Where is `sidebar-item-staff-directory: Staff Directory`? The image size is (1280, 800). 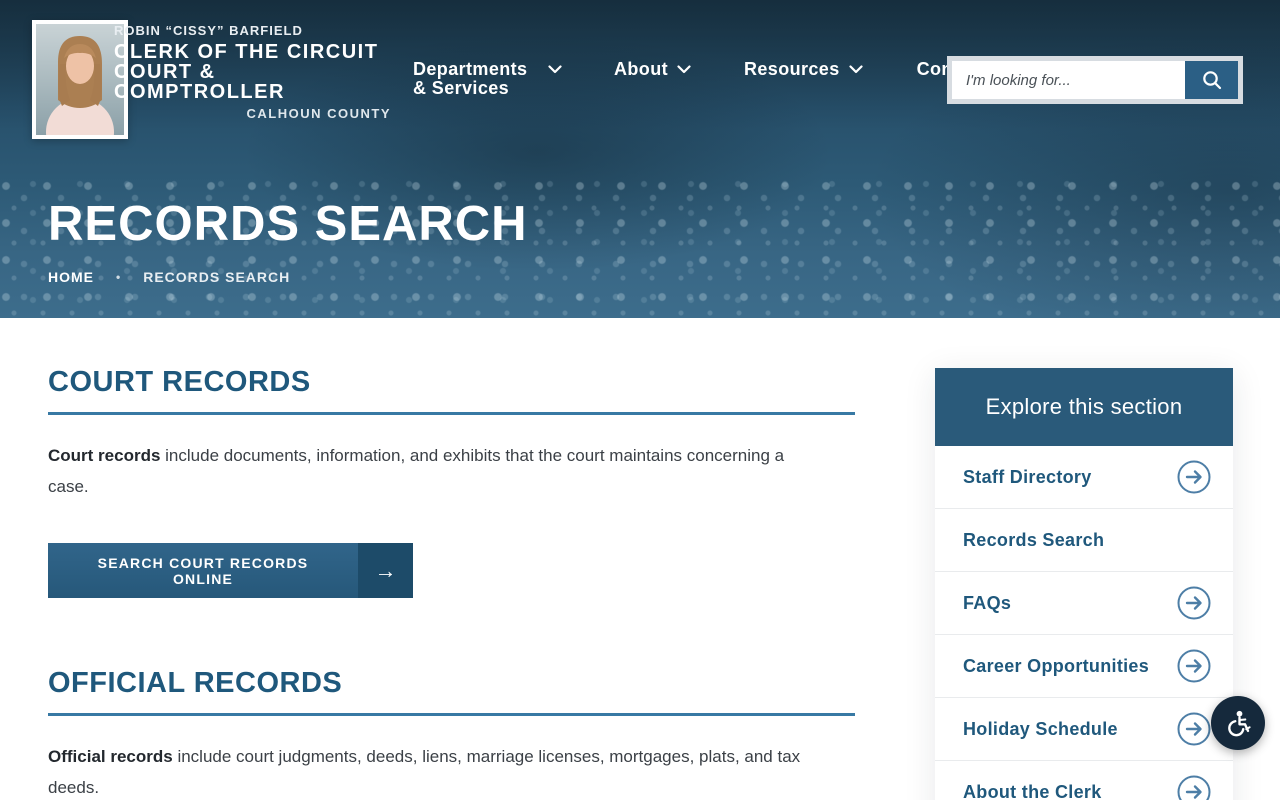
sidebar-item-staff-directory: Staff Directory is located at coordinates (1084, 477).